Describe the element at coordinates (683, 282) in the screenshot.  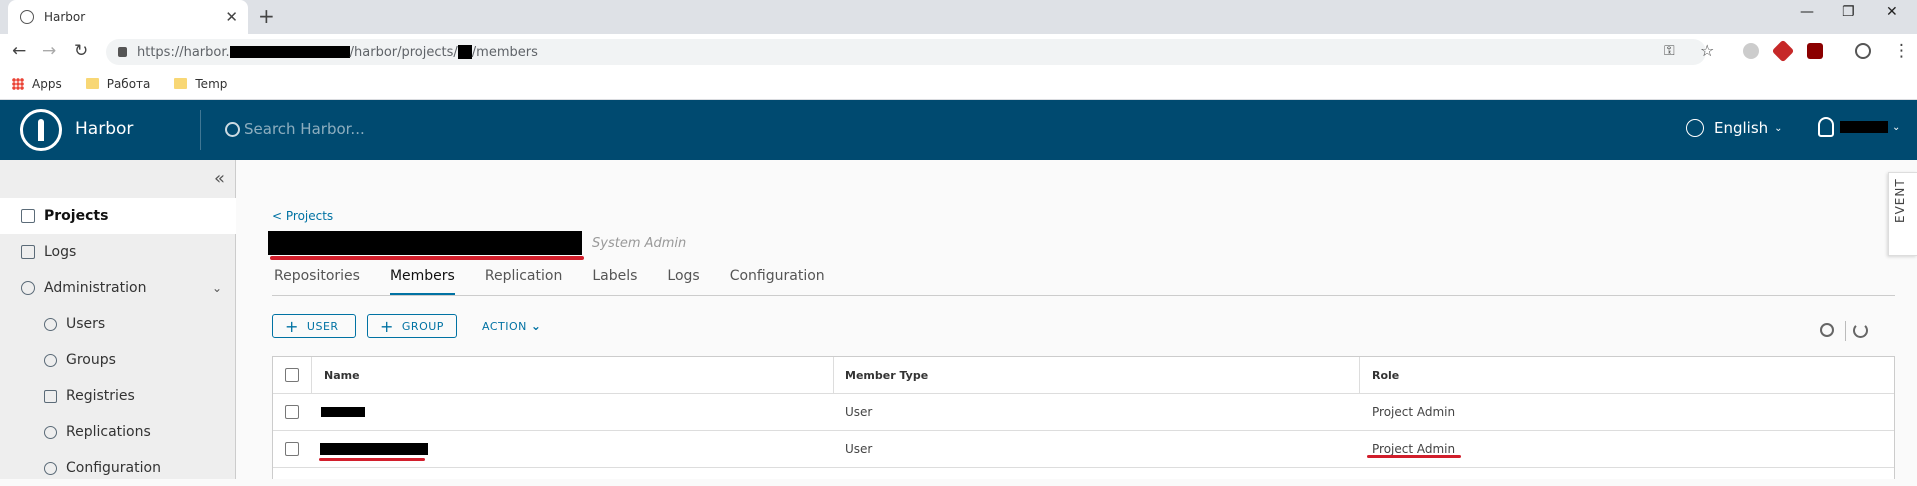
I see `tab-logs: Logs` at that location.